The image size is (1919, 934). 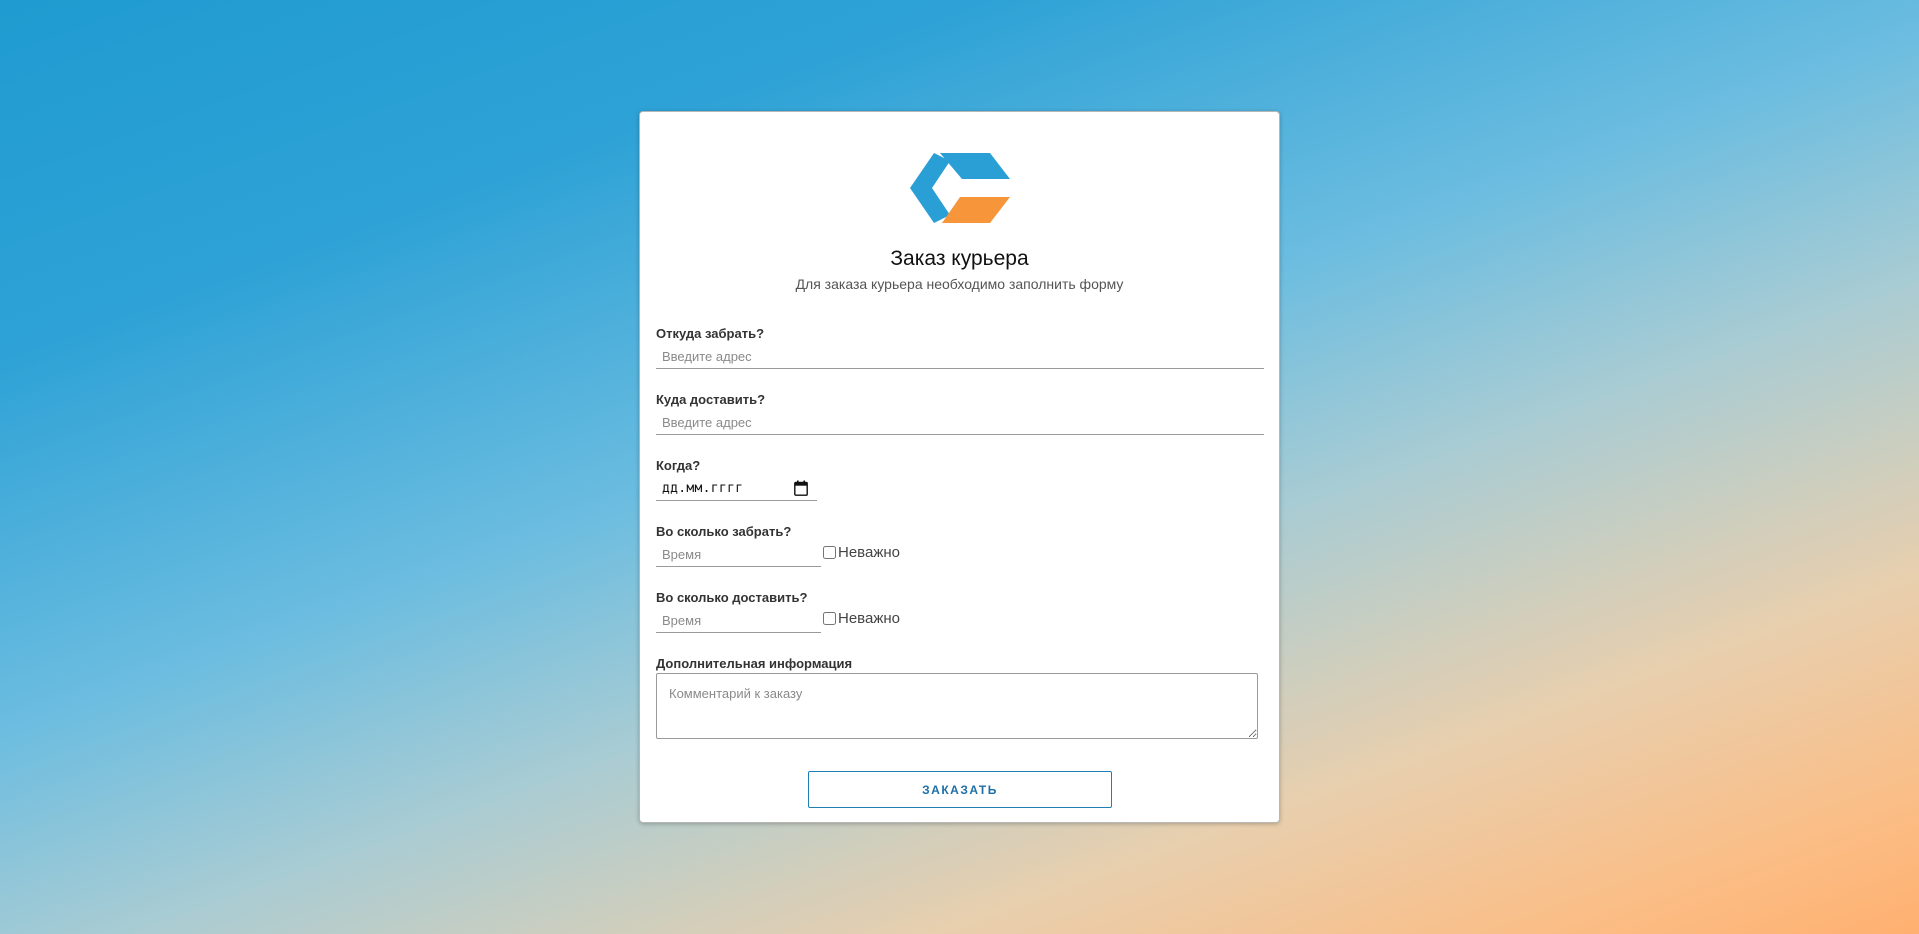 I want to click on page-title: Заказ курьера, so click(x=959, y=258).